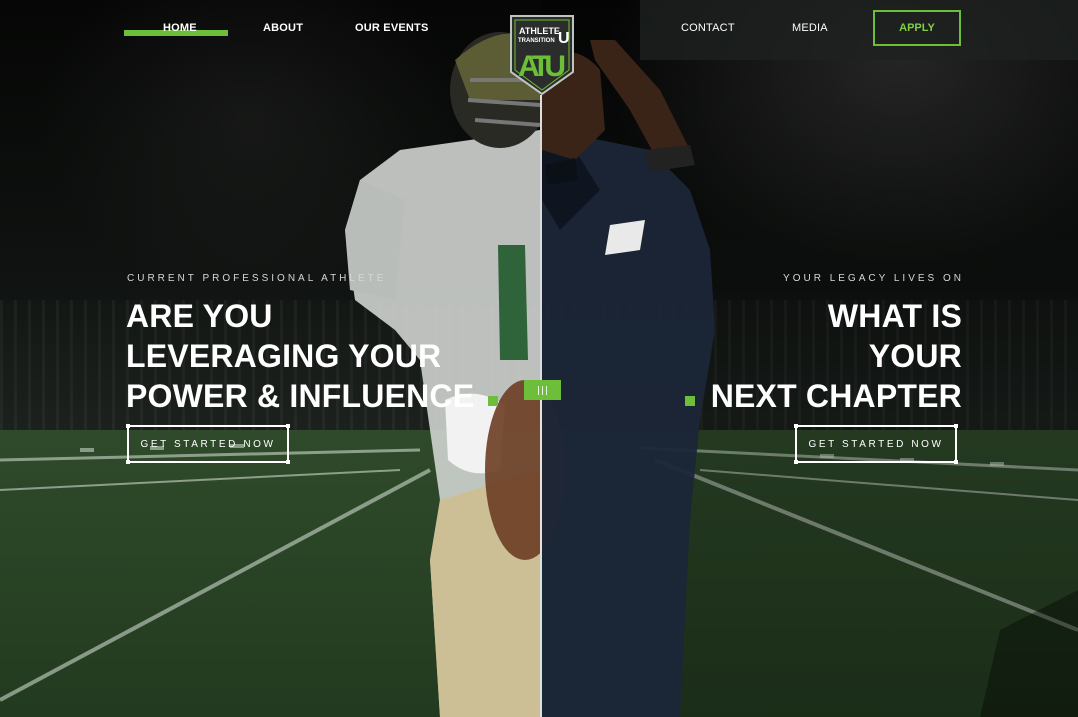  What do you see at coordinates (539, 31) in the screenshot?
I see `logo-text-athlete: ATHLETE` at bounding box center [539, 31].